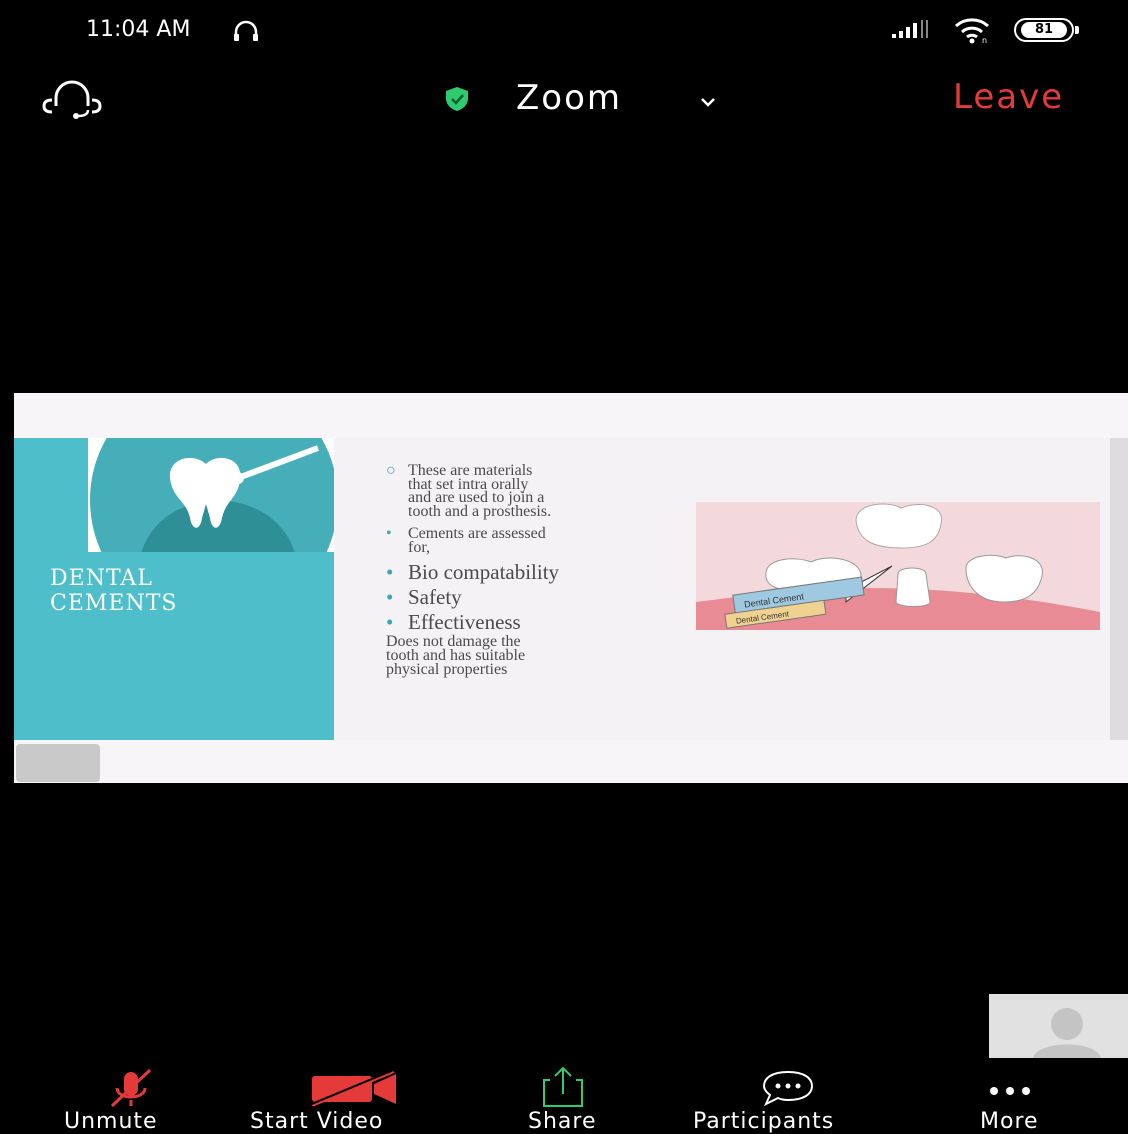 The image size is (1128, 1134). I want to click on bullet-biocompatibility: • Bio compatability, so click(473, 572).